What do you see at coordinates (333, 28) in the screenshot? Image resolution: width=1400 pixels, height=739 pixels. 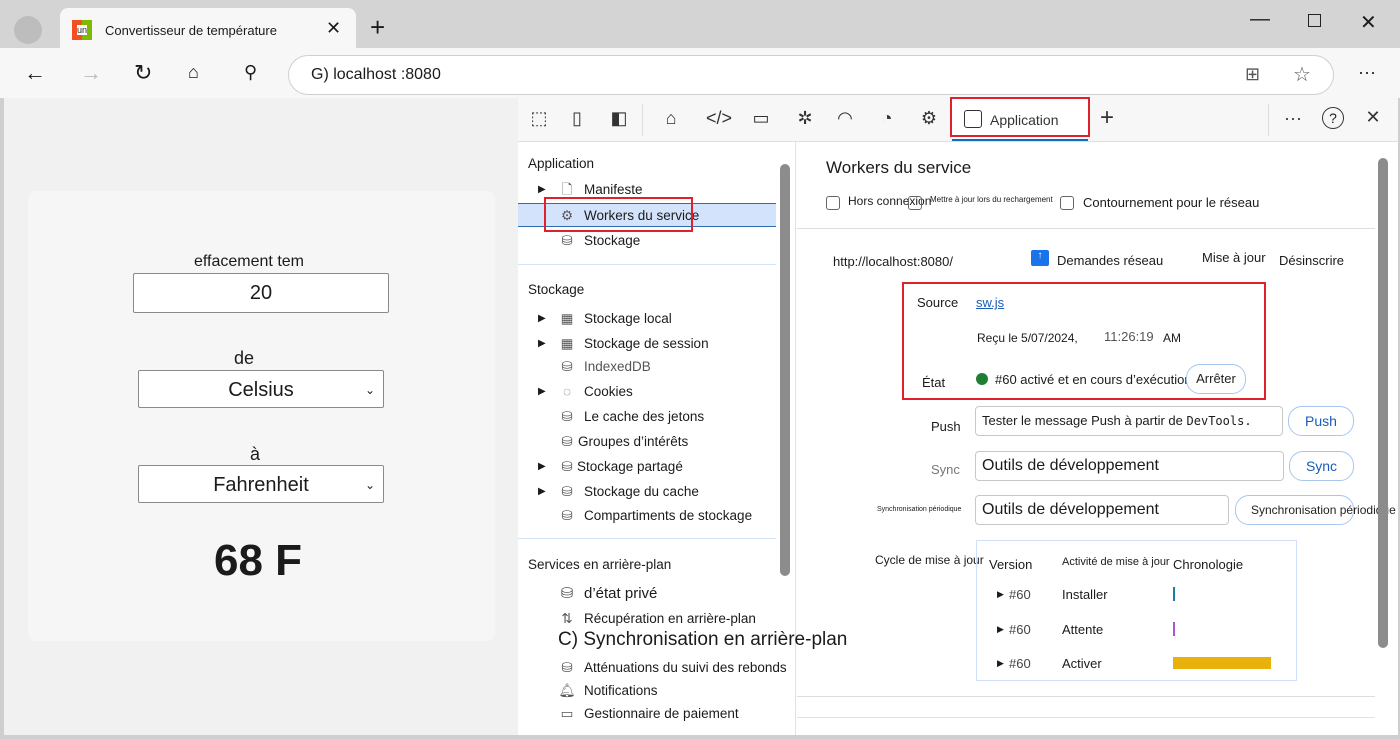 I see `close-tab-icon: ✕` at bounding box center [333, 28].